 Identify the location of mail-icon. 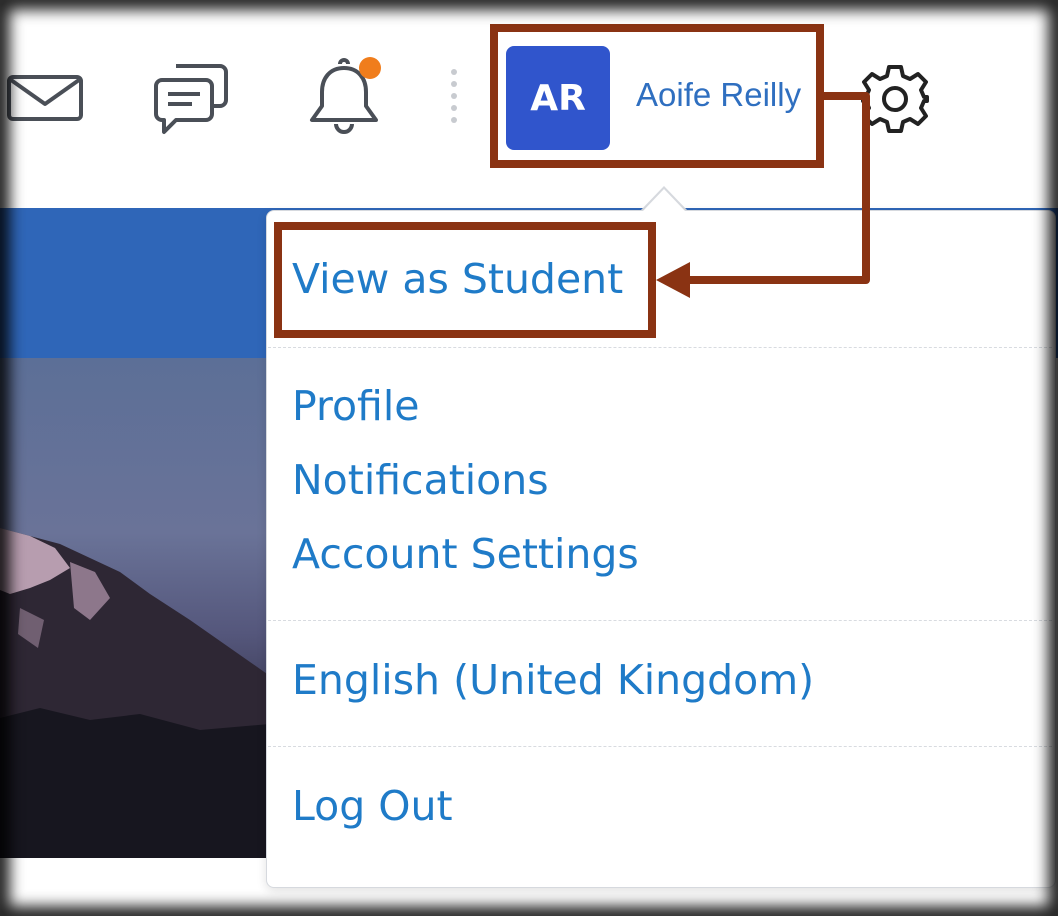
(45, 98).